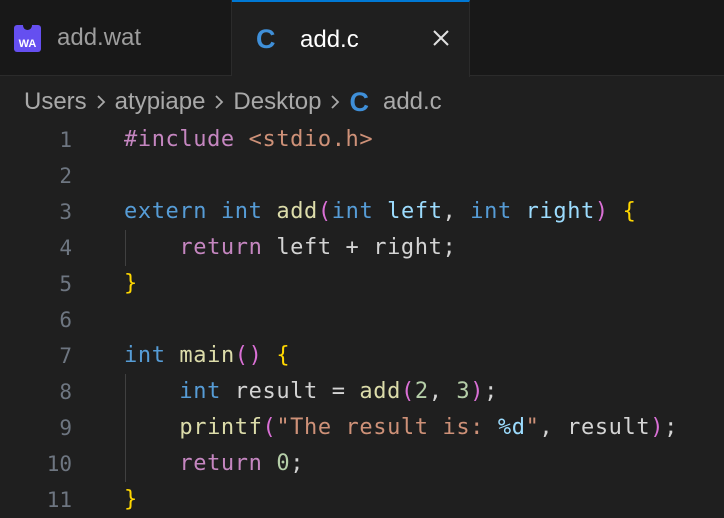 The height and width of the screenshot is (518, 724). I want to click on line-number: 7, so click(65, 356).